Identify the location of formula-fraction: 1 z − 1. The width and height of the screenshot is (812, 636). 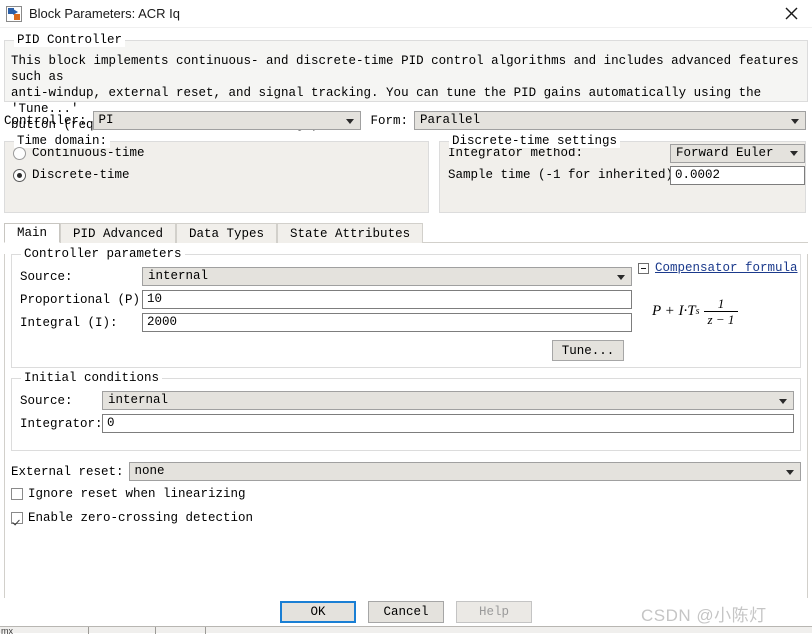
(721, 311).